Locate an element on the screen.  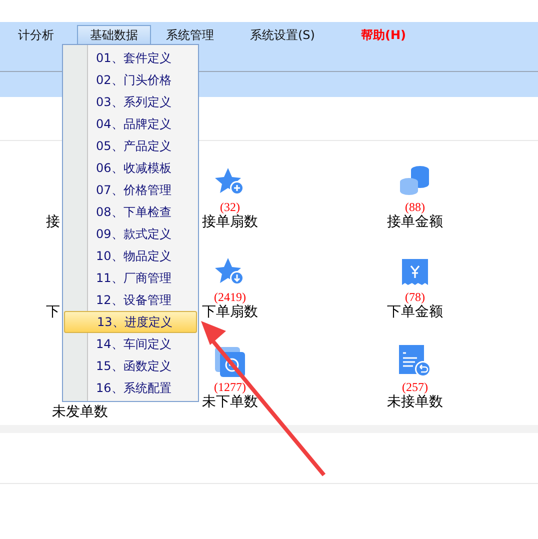
count: (1277) is located at coordinates (230, 387).